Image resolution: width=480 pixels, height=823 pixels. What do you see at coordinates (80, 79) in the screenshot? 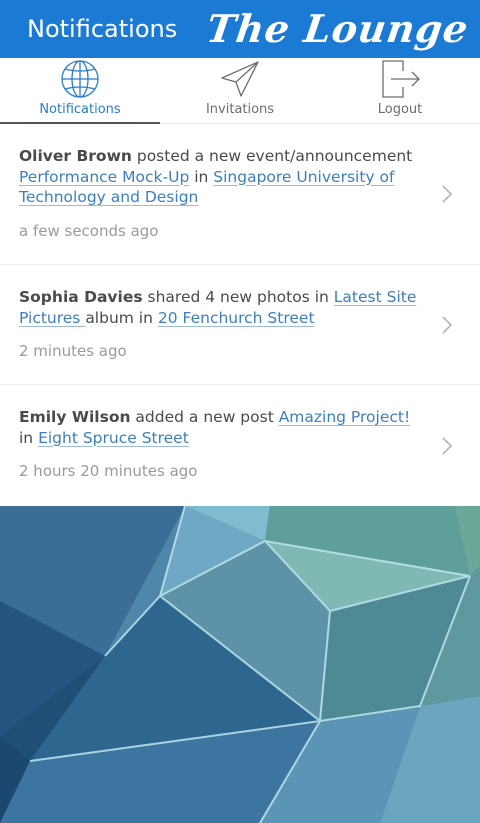
I see `globe-icon` at bounding box center [80, 79].